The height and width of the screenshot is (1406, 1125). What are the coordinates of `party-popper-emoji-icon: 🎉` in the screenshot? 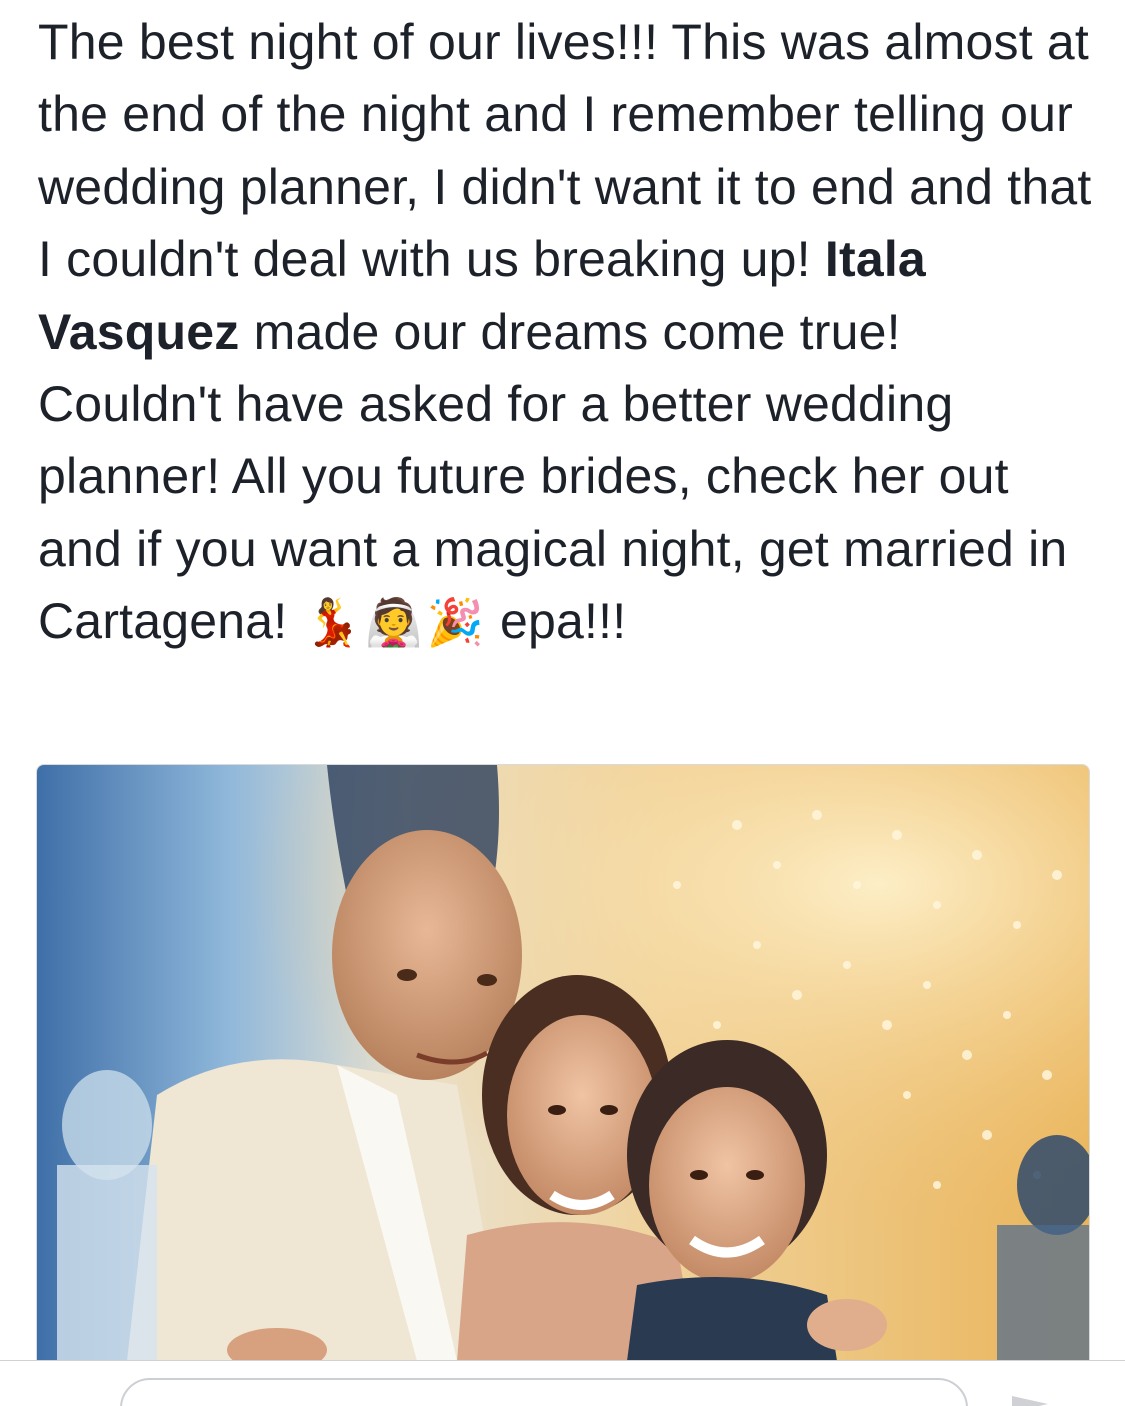 It's located at (455, 622).